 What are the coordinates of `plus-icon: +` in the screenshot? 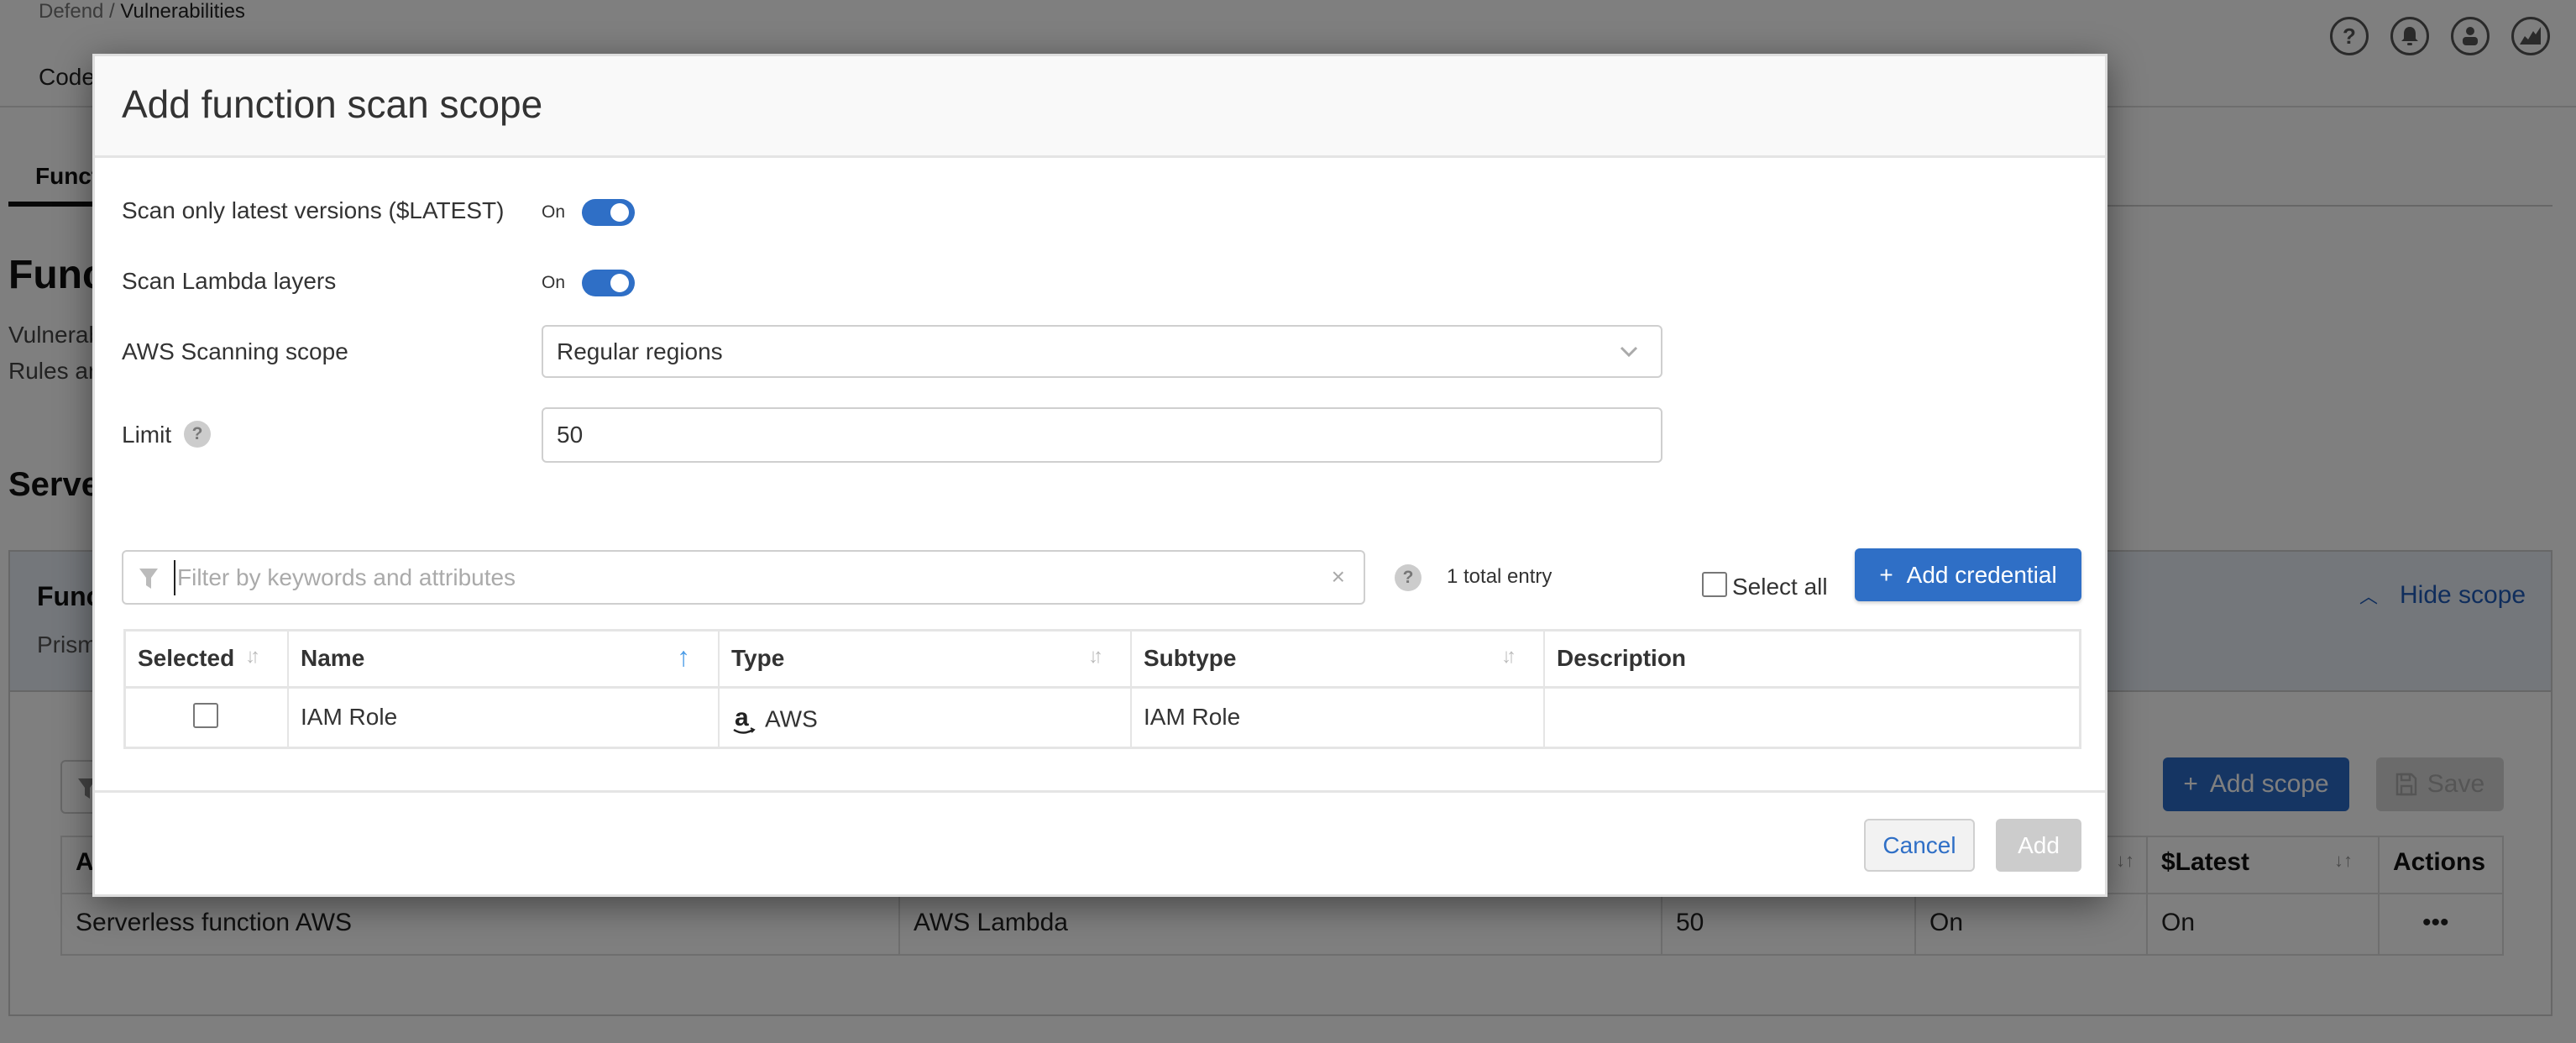 It's located at (1886, 574).